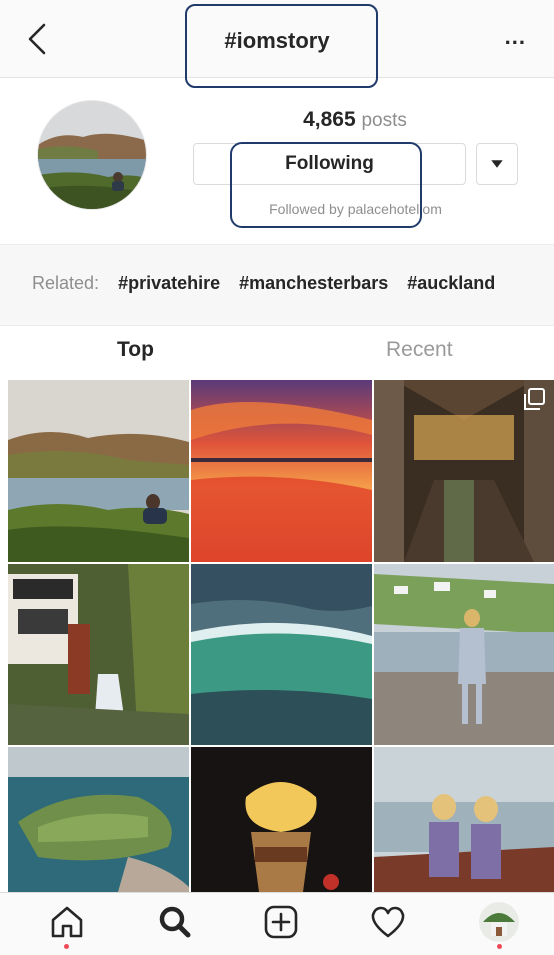 Image resolution: width=554 pixels, height=955 pixels. What do you see at coordinates (464, 471) in the screenshot?
I see `grid-post-barn-dinner` at bounding box center [464, 471].